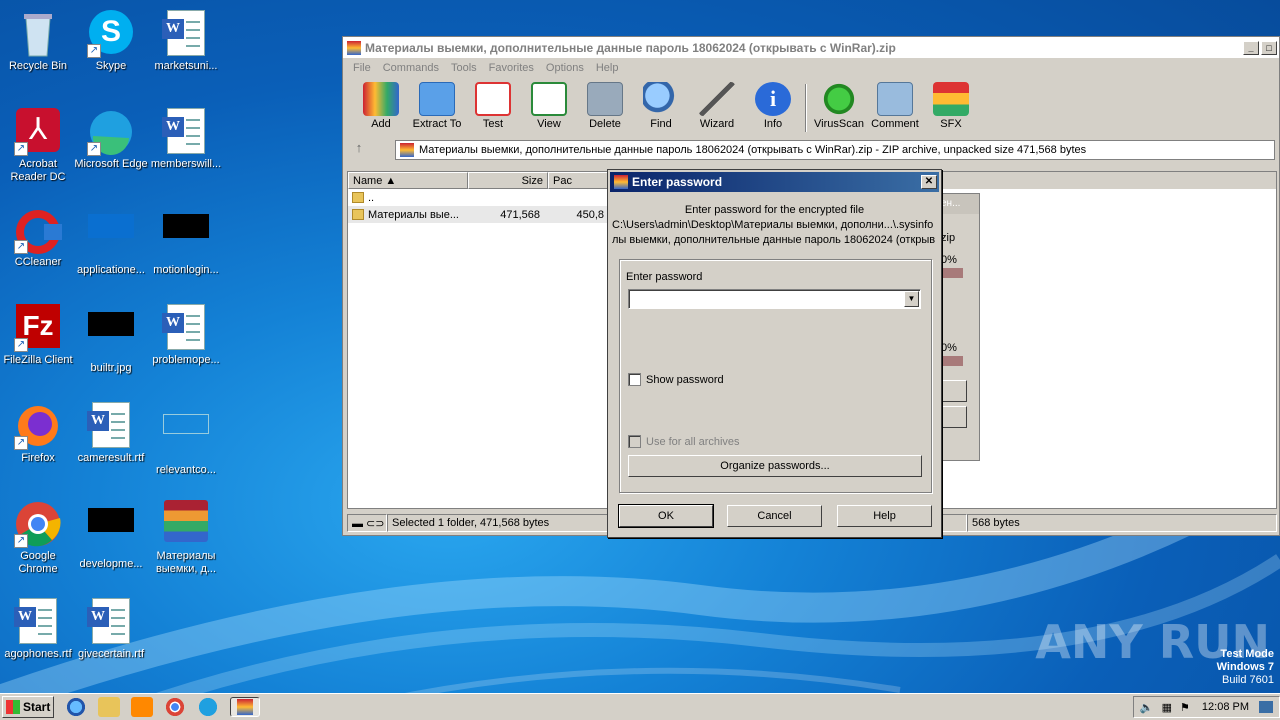  What do you see at coordinates (28, 707) in the screenshot?
I see `start-button: Start` at bounding box center [28, 707].